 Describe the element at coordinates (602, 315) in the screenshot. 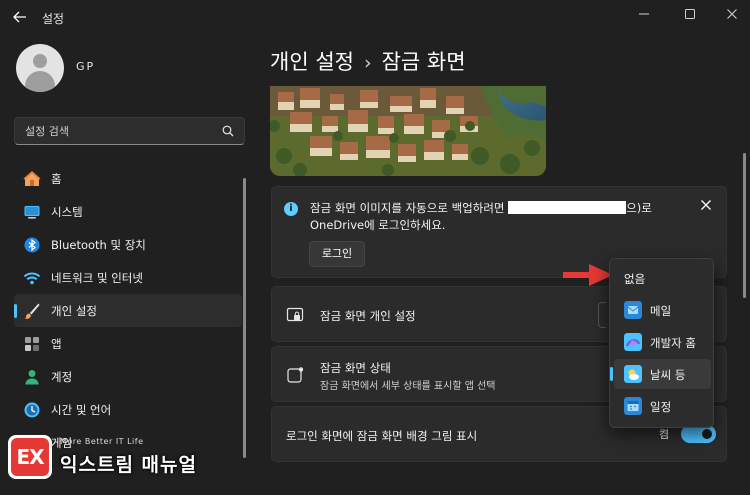

I see `personalize-dropdown-edge` at that location.